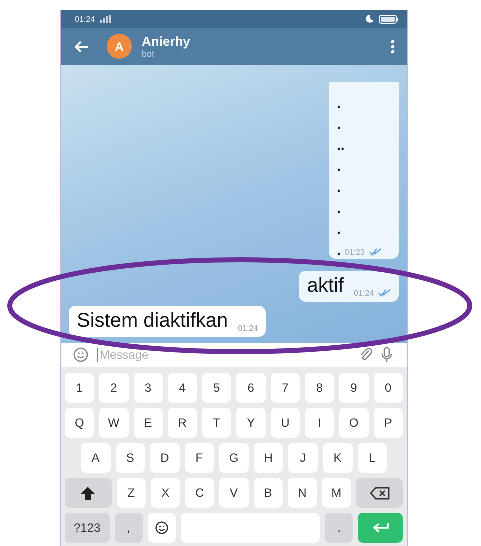 Image resolution: width=481 pixels, height=546 pixels. I want to click on keyboard-key: X, so click(165, 493).